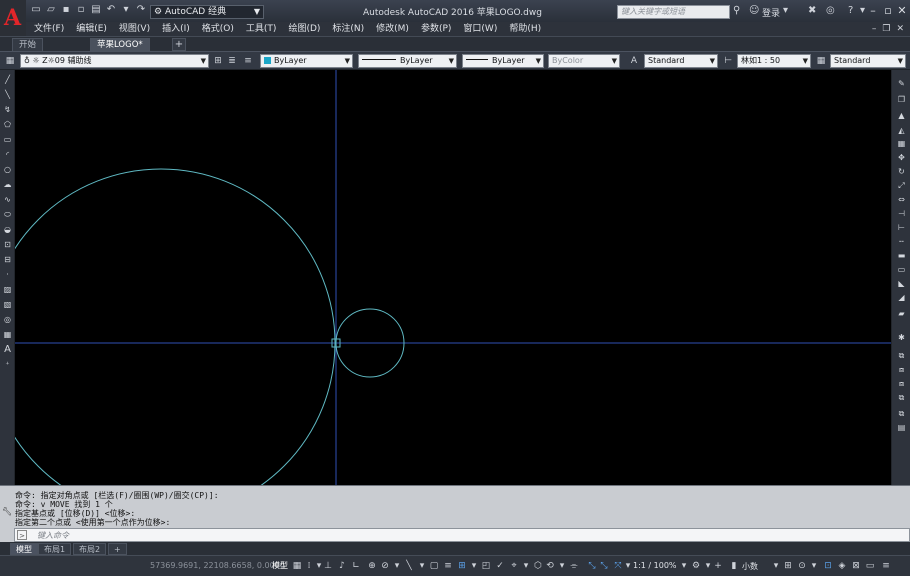  What do you see at coordinates (407, 61) in the screenshot?
I see `linetype-dropdown: ByLayer ▼` at bounding box center [407, 61].